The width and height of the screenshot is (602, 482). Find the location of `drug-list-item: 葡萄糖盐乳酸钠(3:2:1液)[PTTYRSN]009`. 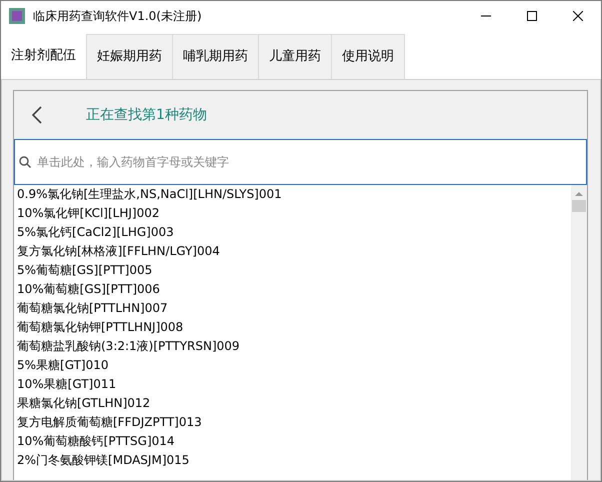

drug-list-item: 葡萄糖盐乳酸钠(3:2:1液)[PTTYRSN]009 is located at coordinates (294, 346).